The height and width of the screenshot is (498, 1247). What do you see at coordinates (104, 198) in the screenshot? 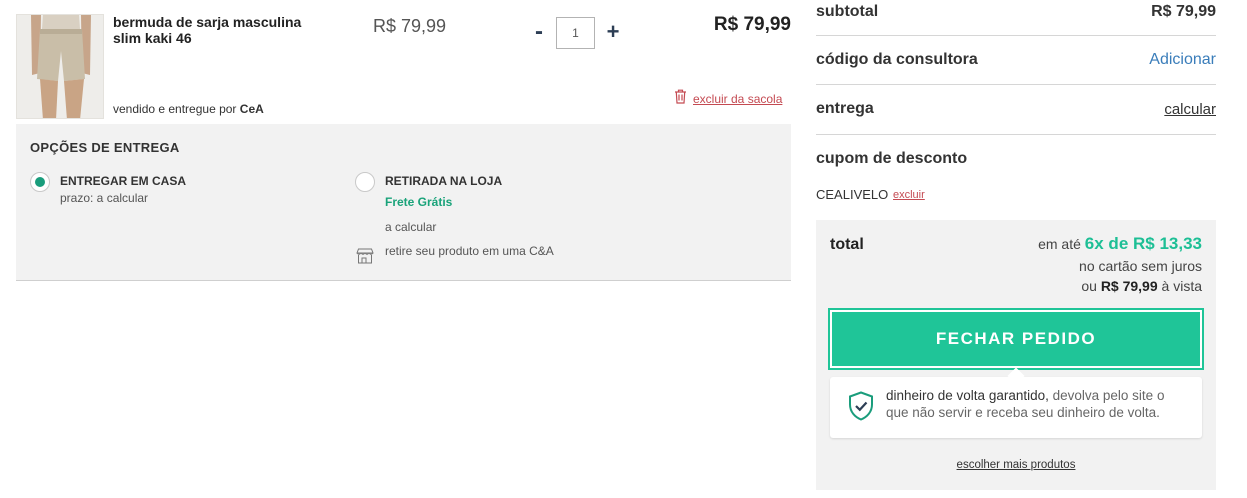
I see `home-delivery-detail: prazo: a calcular` at bounding box center [104, 198].